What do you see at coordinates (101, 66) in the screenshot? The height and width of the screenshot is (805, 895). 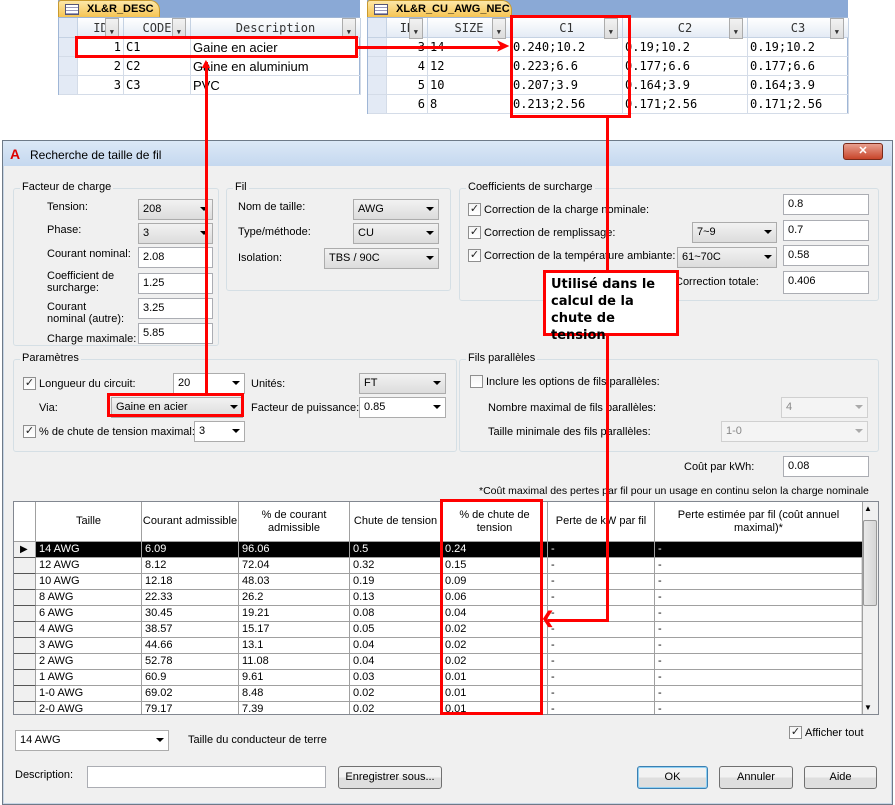 I see `table-cell: 2` at bounding box center [101, 66].